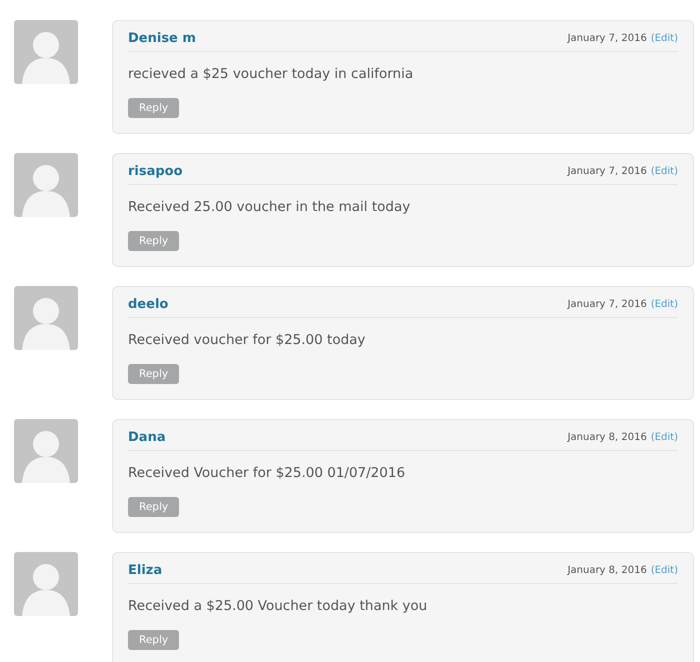 The height and width of the screenshot is (662, 700). I want to click on comment-author: Dana, so click(147, 437).